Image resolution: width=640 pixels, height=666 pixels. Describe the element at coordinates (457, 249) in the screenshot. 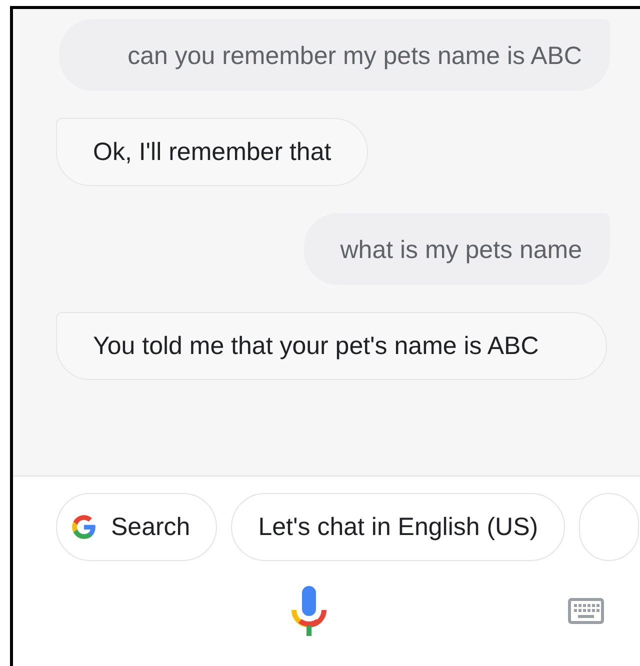

I see `user-message: what is my pets name` at that location.